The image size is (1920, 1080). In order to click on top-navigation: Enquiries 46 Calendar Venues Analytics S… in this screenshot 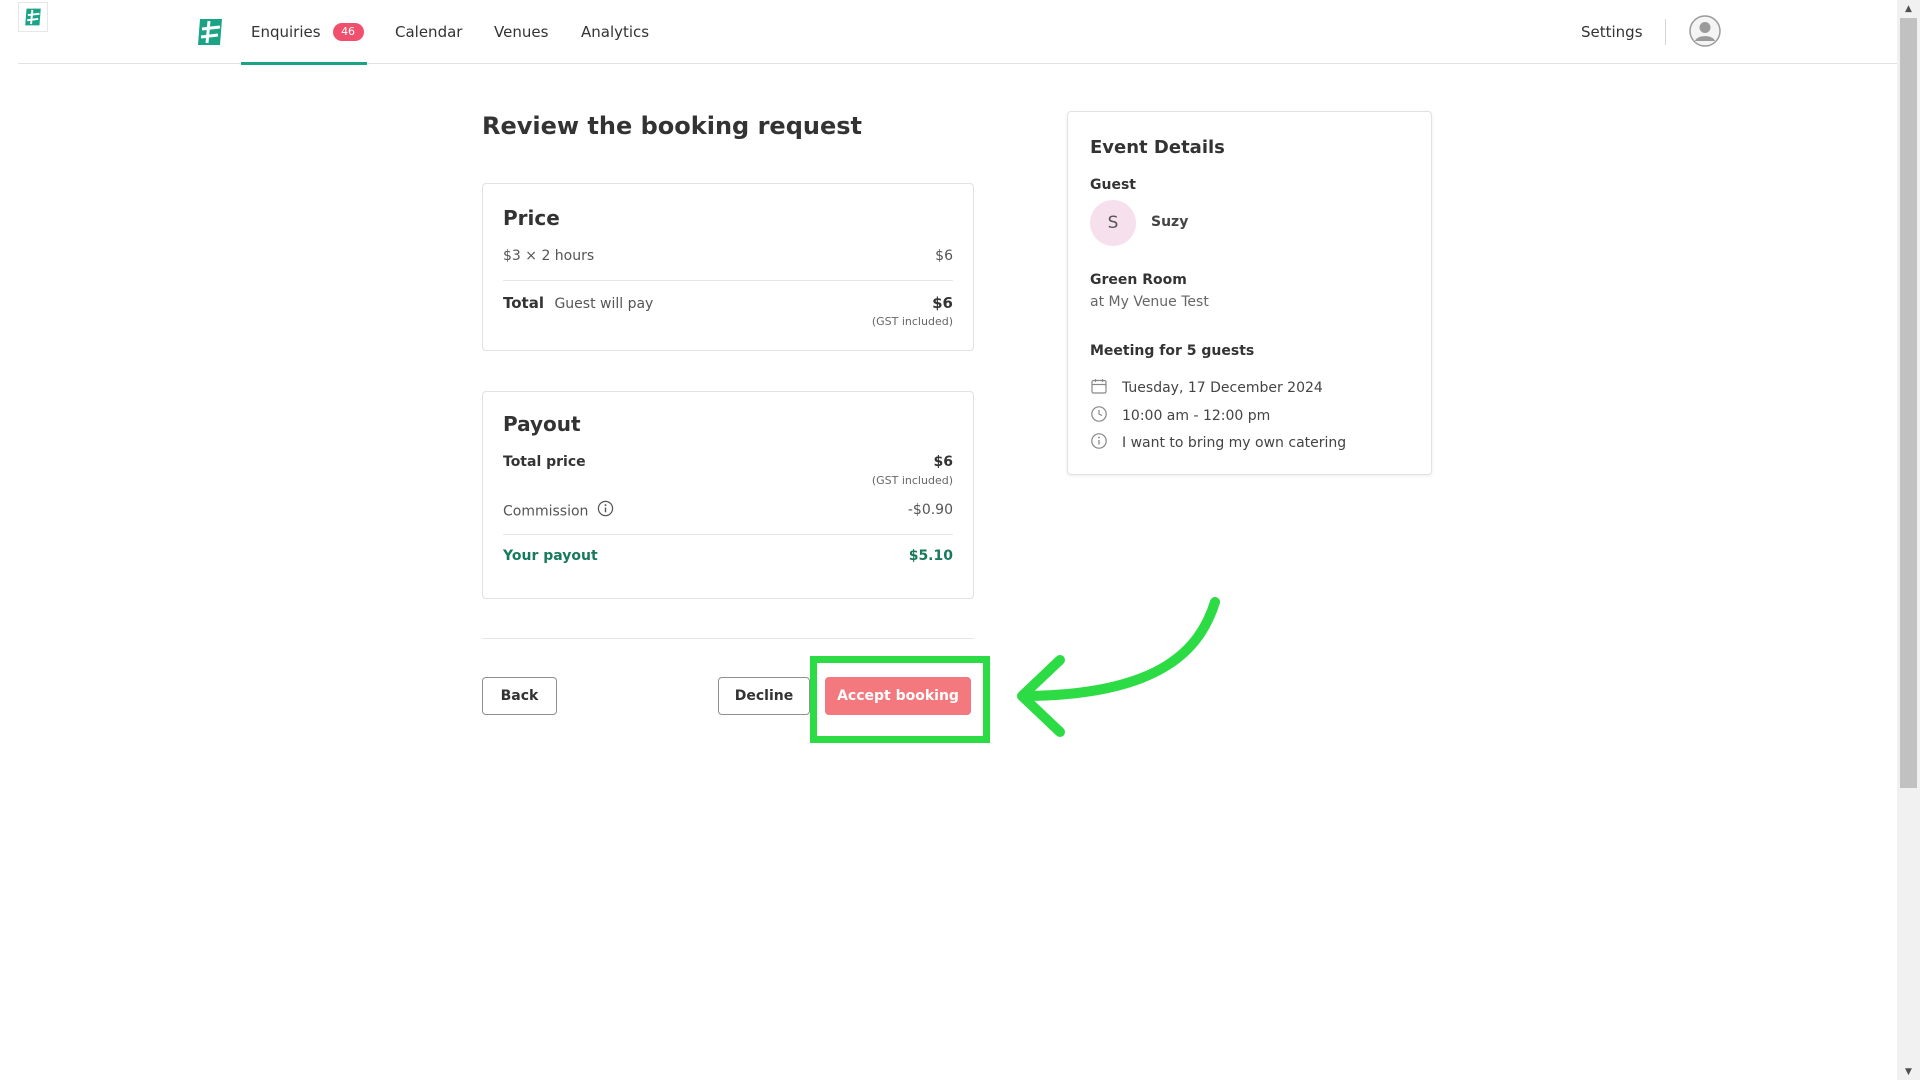, I will do `click(957, 32)`.